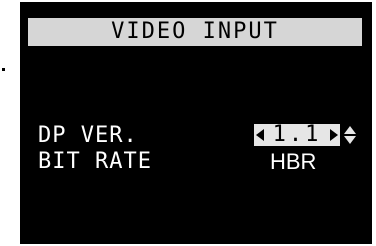  I want to click on menu-title: VIDEO INPUT, so click(195, 31).